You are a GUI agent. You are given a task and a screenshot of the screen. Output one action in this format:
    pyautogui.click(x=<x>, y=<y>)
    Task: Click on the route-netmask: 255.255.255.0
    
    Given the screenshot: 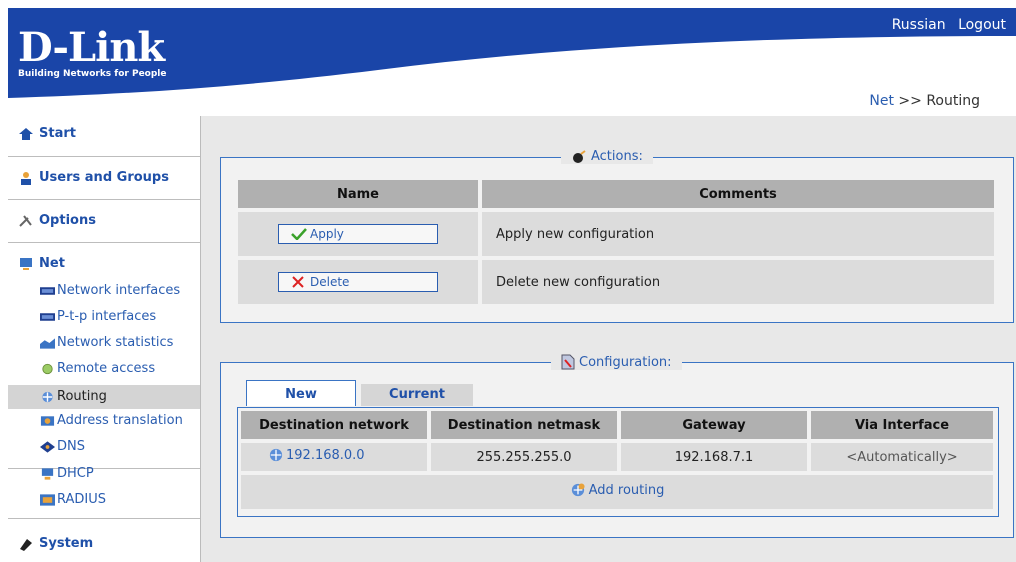 What is the action you would take?
    pyautogui.click(x=524, y=457)
    